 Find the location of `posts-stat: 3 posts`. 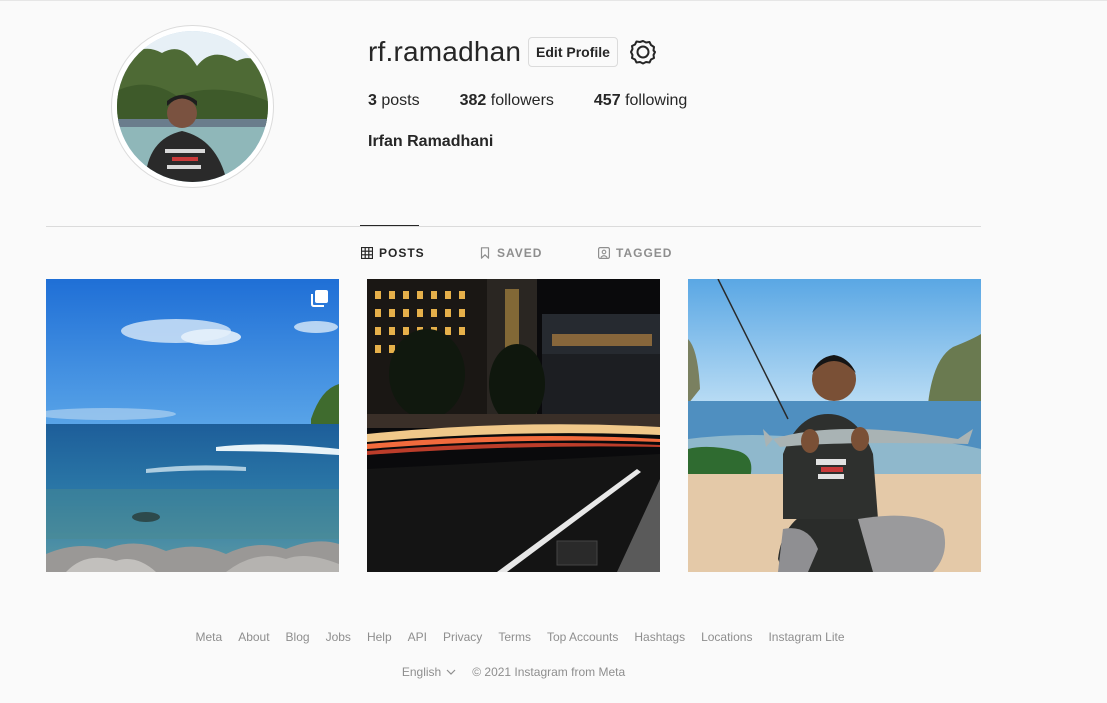

posts-stat: 3 posts is located at coordinates (394, 101).